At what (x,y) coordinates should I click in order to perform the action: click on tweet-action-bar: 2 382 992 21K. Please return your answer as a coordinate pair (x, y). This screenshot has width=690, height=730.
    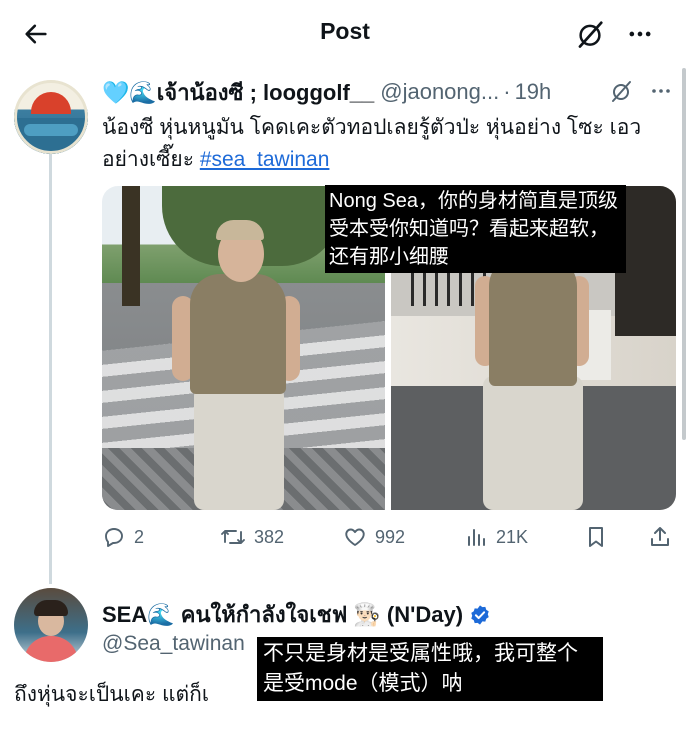
    Looking at the image, I should click on (389, 537).